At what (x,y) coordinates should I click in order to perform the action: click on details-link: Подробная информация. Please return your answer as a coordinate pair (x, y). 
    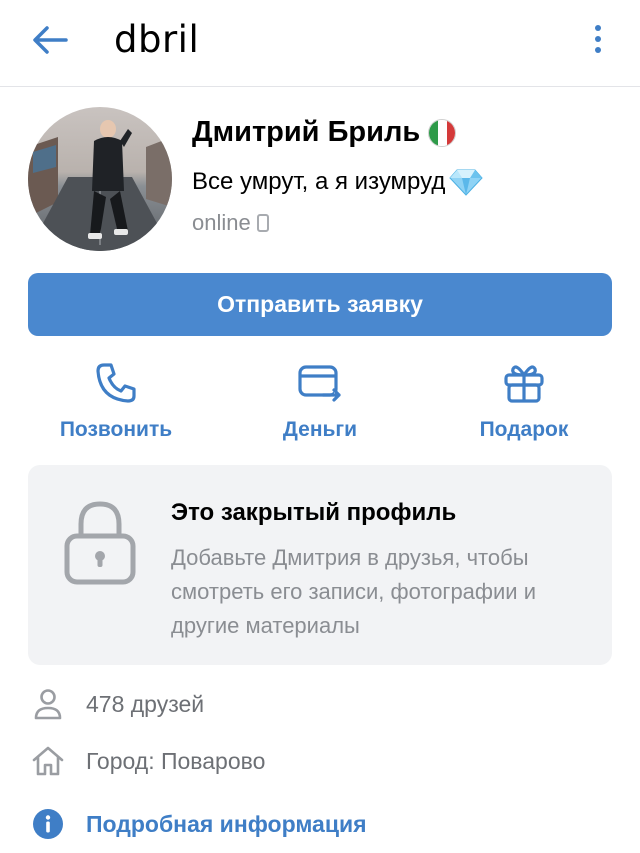
    Looking at the image, I should click on (226, 824).